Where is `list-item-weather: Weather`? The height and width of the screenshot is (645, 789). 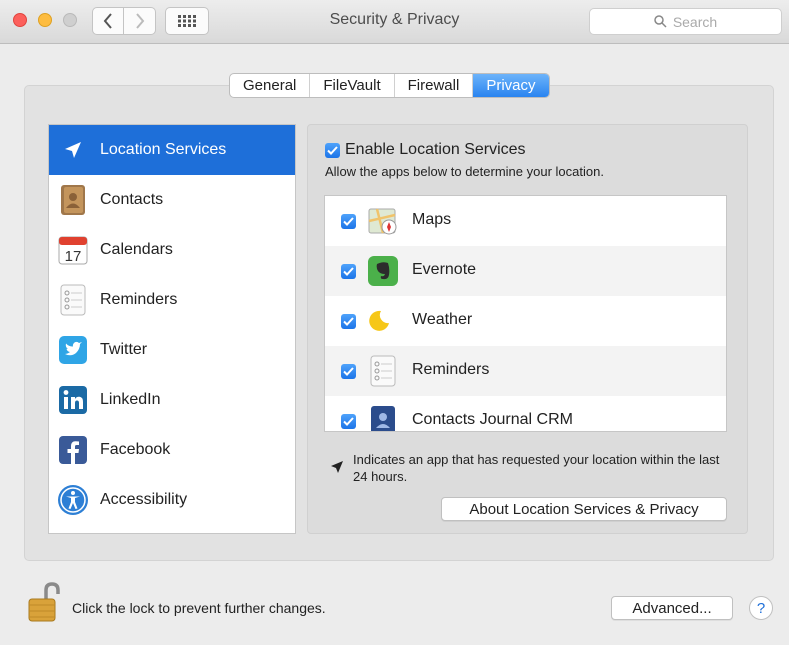 list-item-weather: Weather is located at coordinates (525, 321).